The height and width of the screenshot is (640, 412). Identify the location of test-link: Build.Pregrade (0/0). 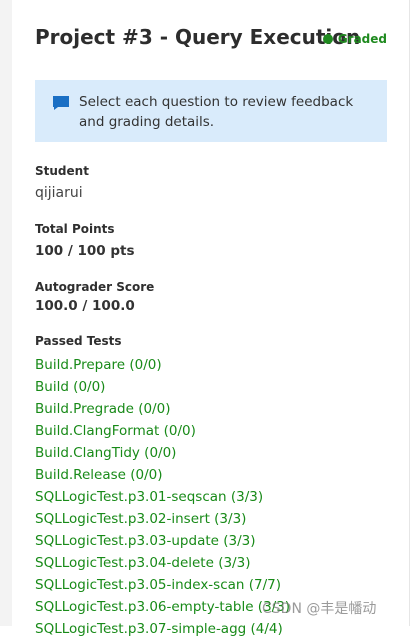
(220, 409).